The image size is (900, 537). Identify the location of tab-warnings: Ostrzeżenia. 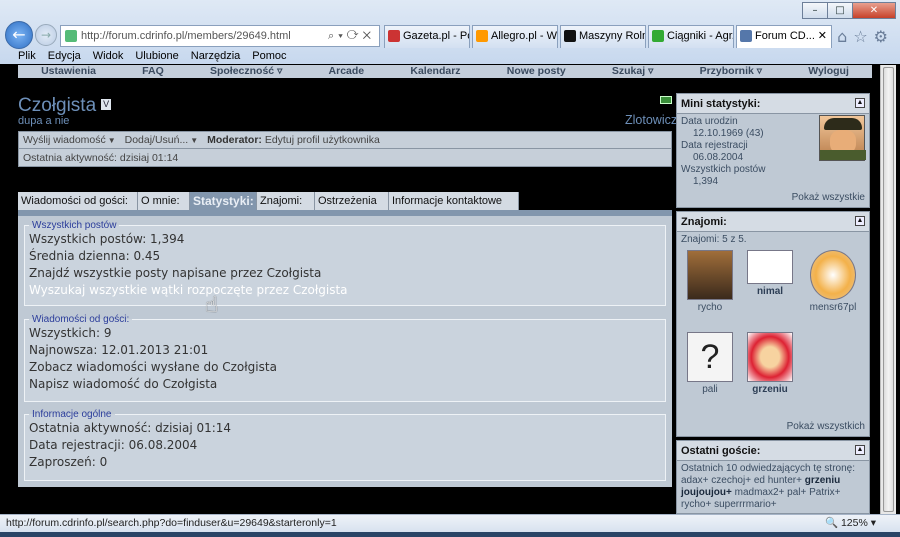
(352, 201).